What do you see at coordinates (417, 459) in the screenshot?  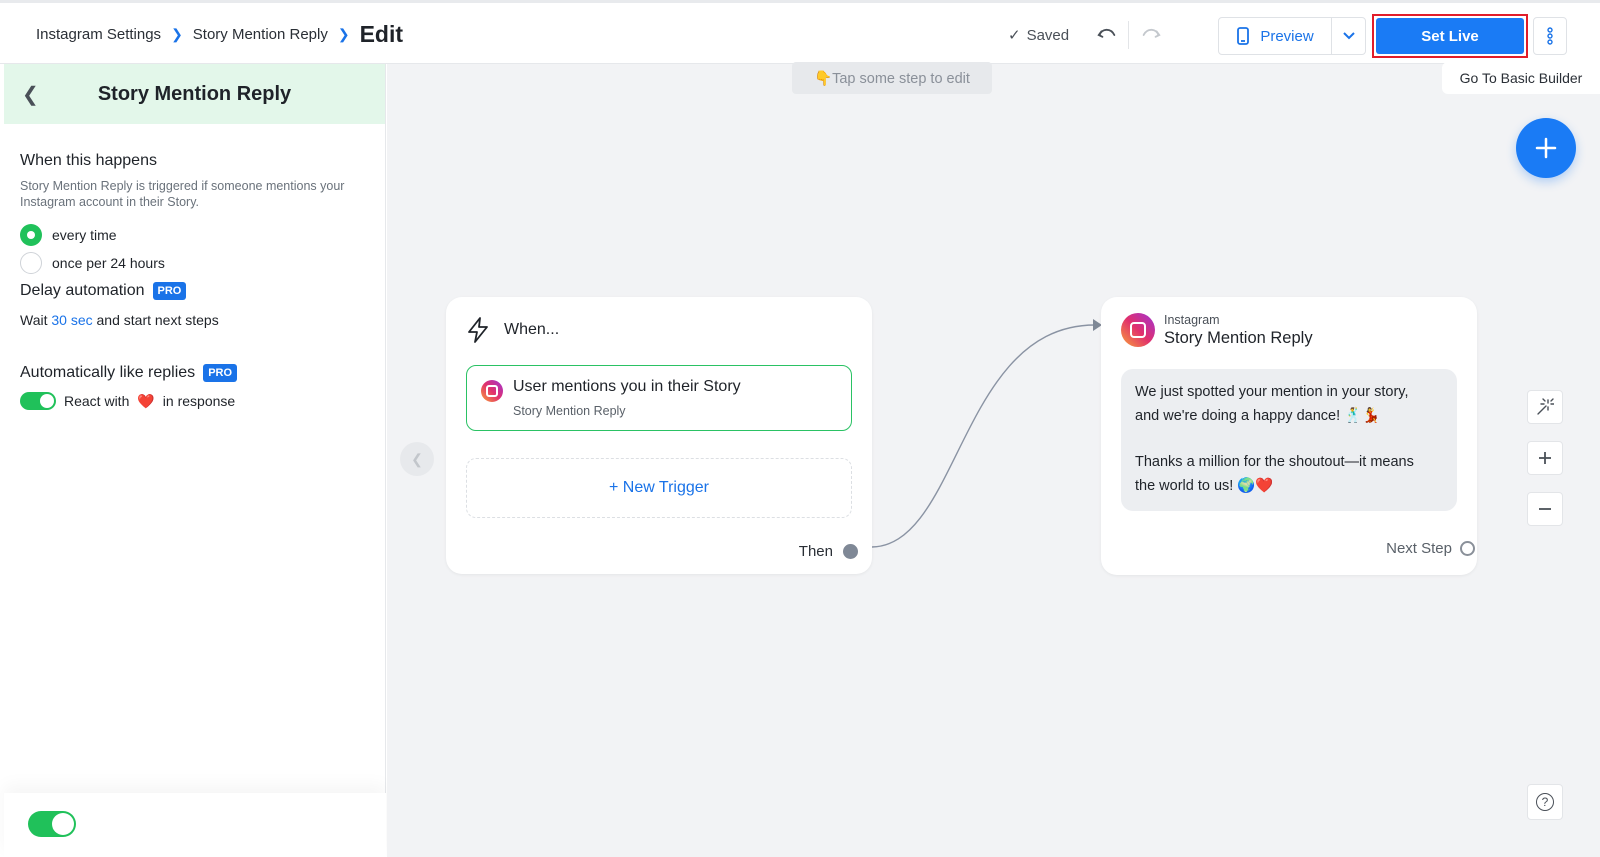 I see `collapse-sidebar-button: ❮` at bounding box center [417, 459].